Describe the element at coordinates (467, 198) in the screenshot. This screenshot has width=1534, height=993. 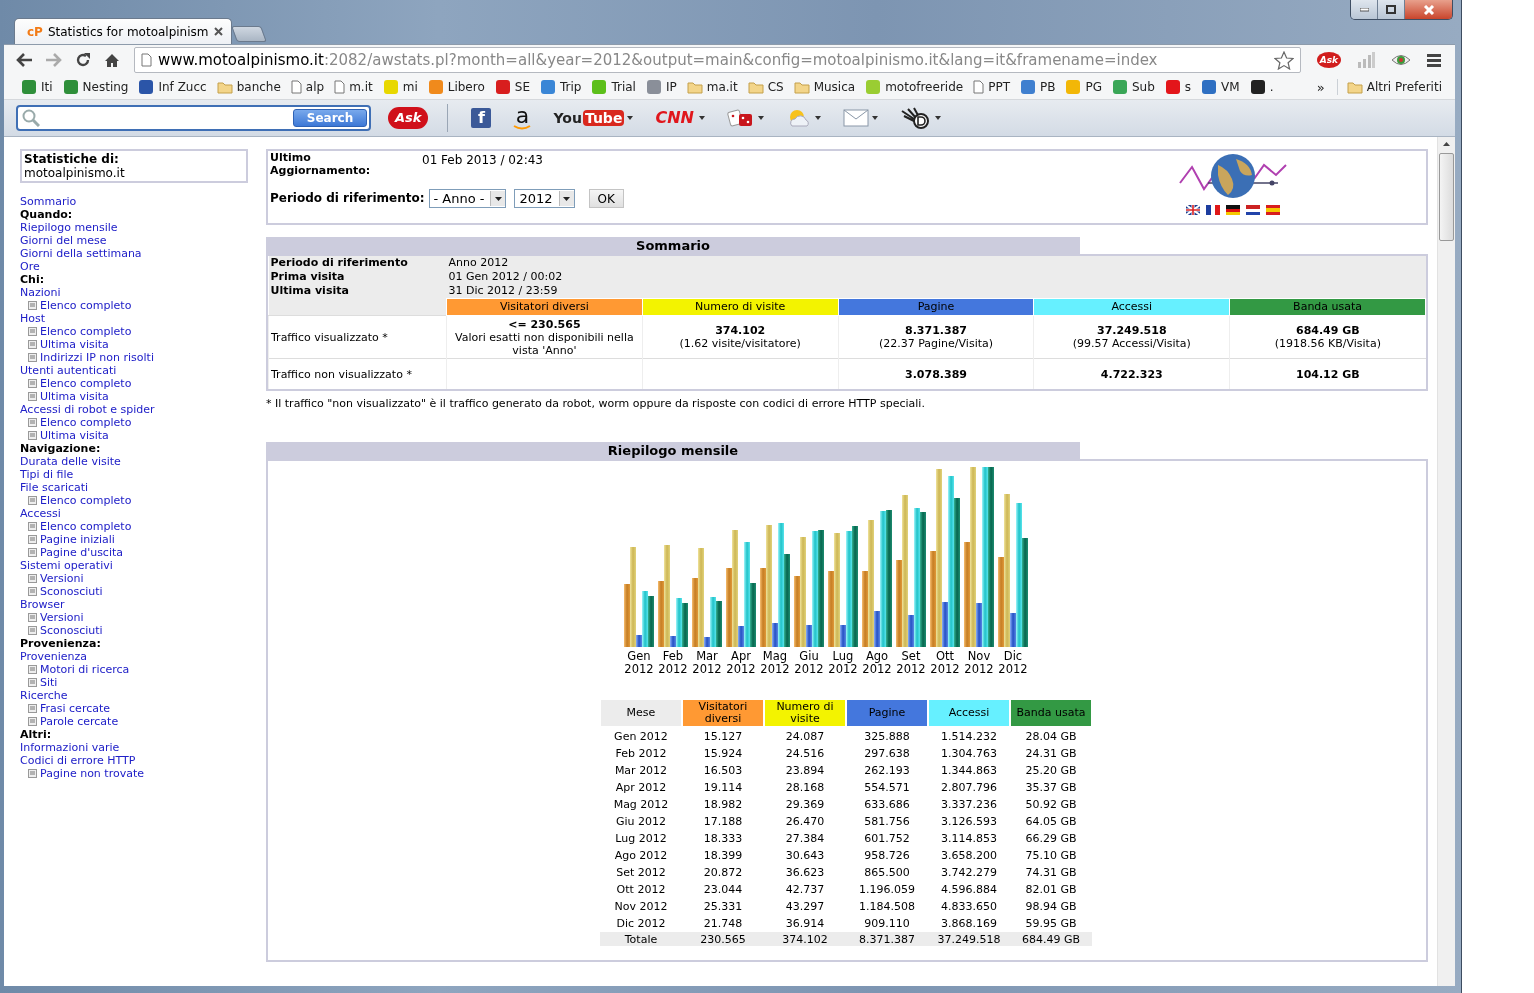
I see `month-select: - Anno -` at that location.